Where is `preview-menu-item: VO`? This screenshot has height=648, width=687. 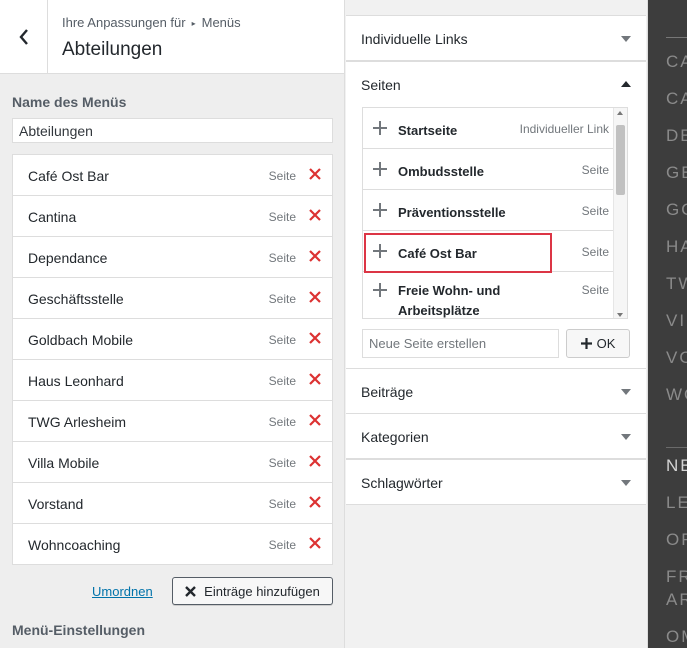 preview-menu-item: VO is located at coordinates (676, 358).